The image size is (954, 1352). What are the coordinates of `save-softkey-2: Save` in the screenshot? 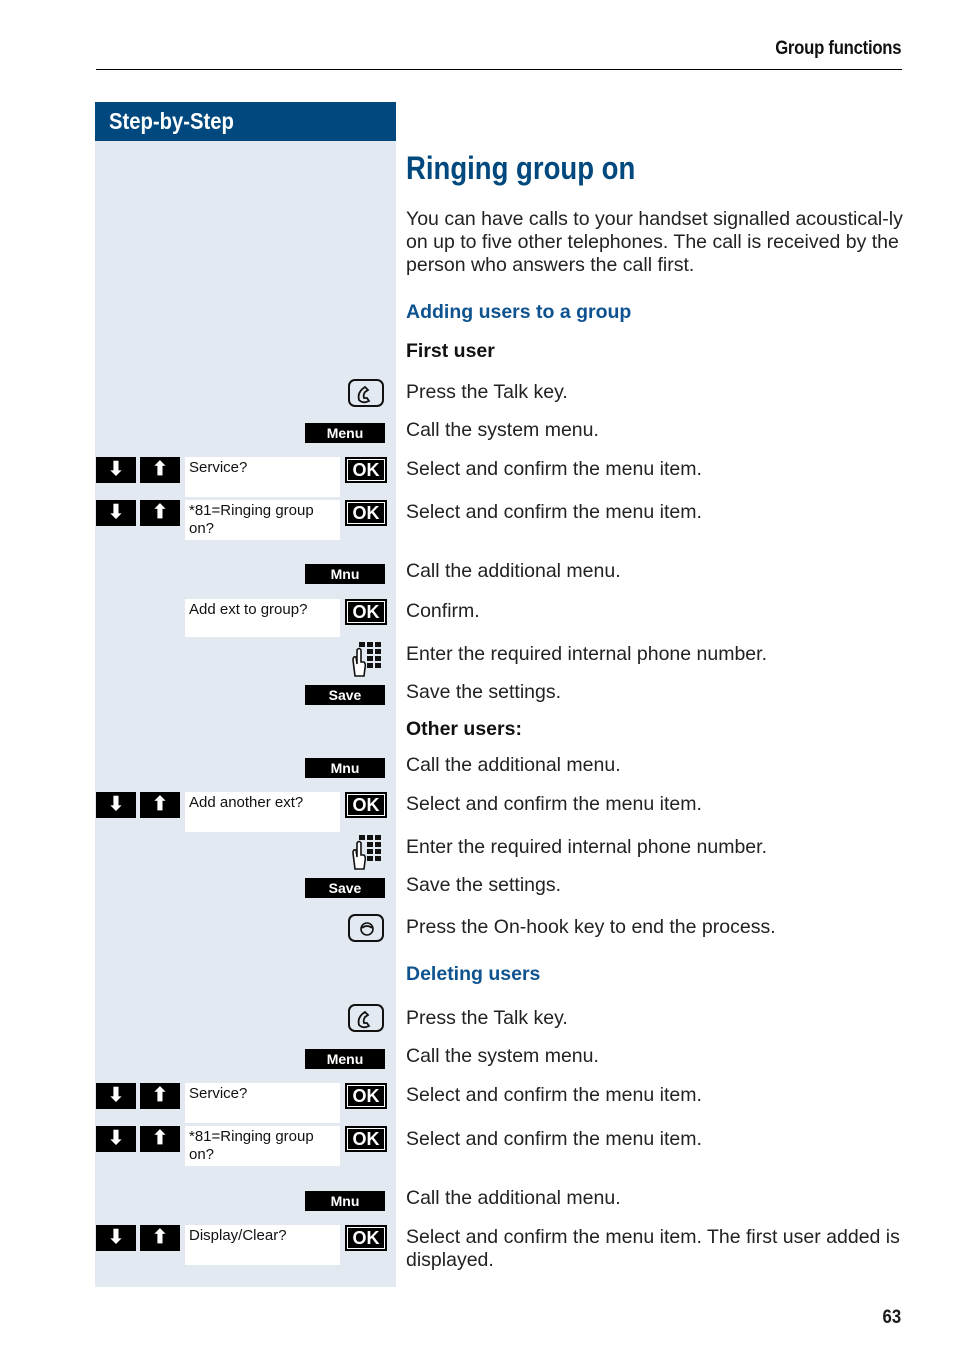 It's located at (345, 888).